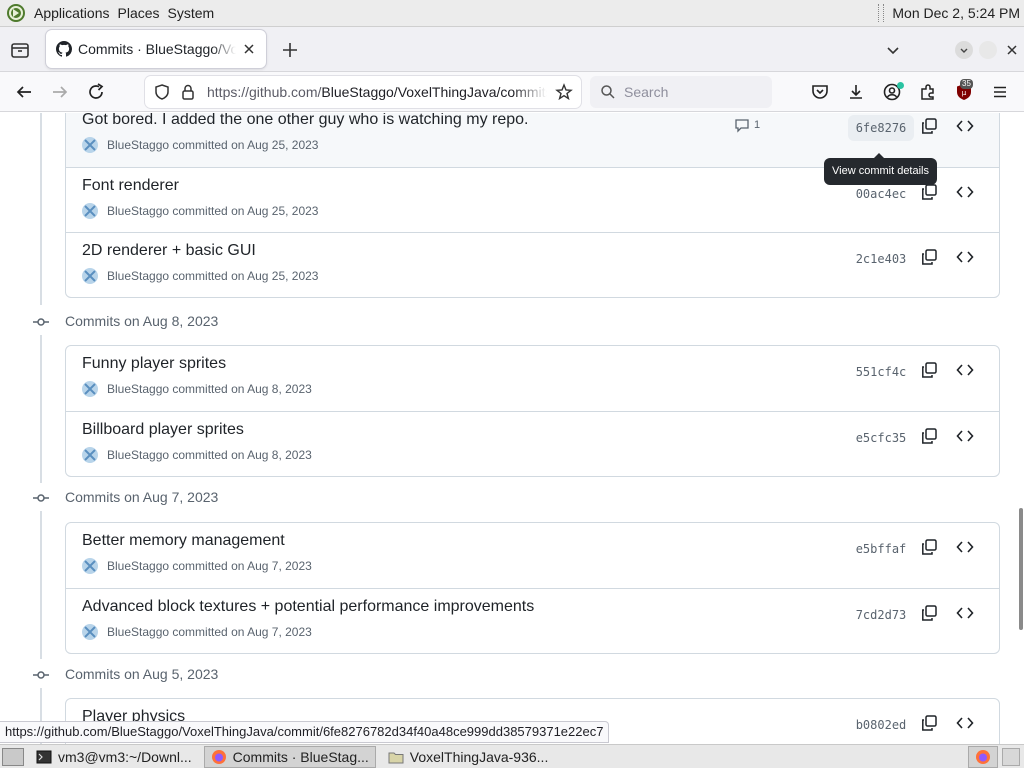  What do you see at coordinates (163, 430) in the screenshot?
I see `commit-message: Billboard player sprites` at bounding box center [163, 430].